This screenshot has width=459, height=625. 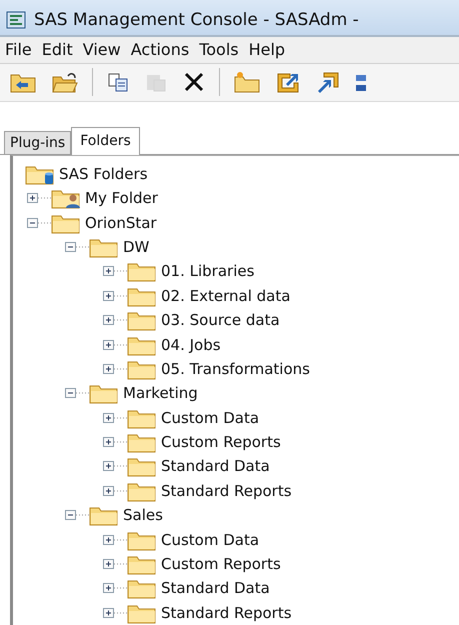 What do you see at coordinates (136, 247) in the screenshot?
I see `tree-item-label: DW` at bounding box center [136, 247].